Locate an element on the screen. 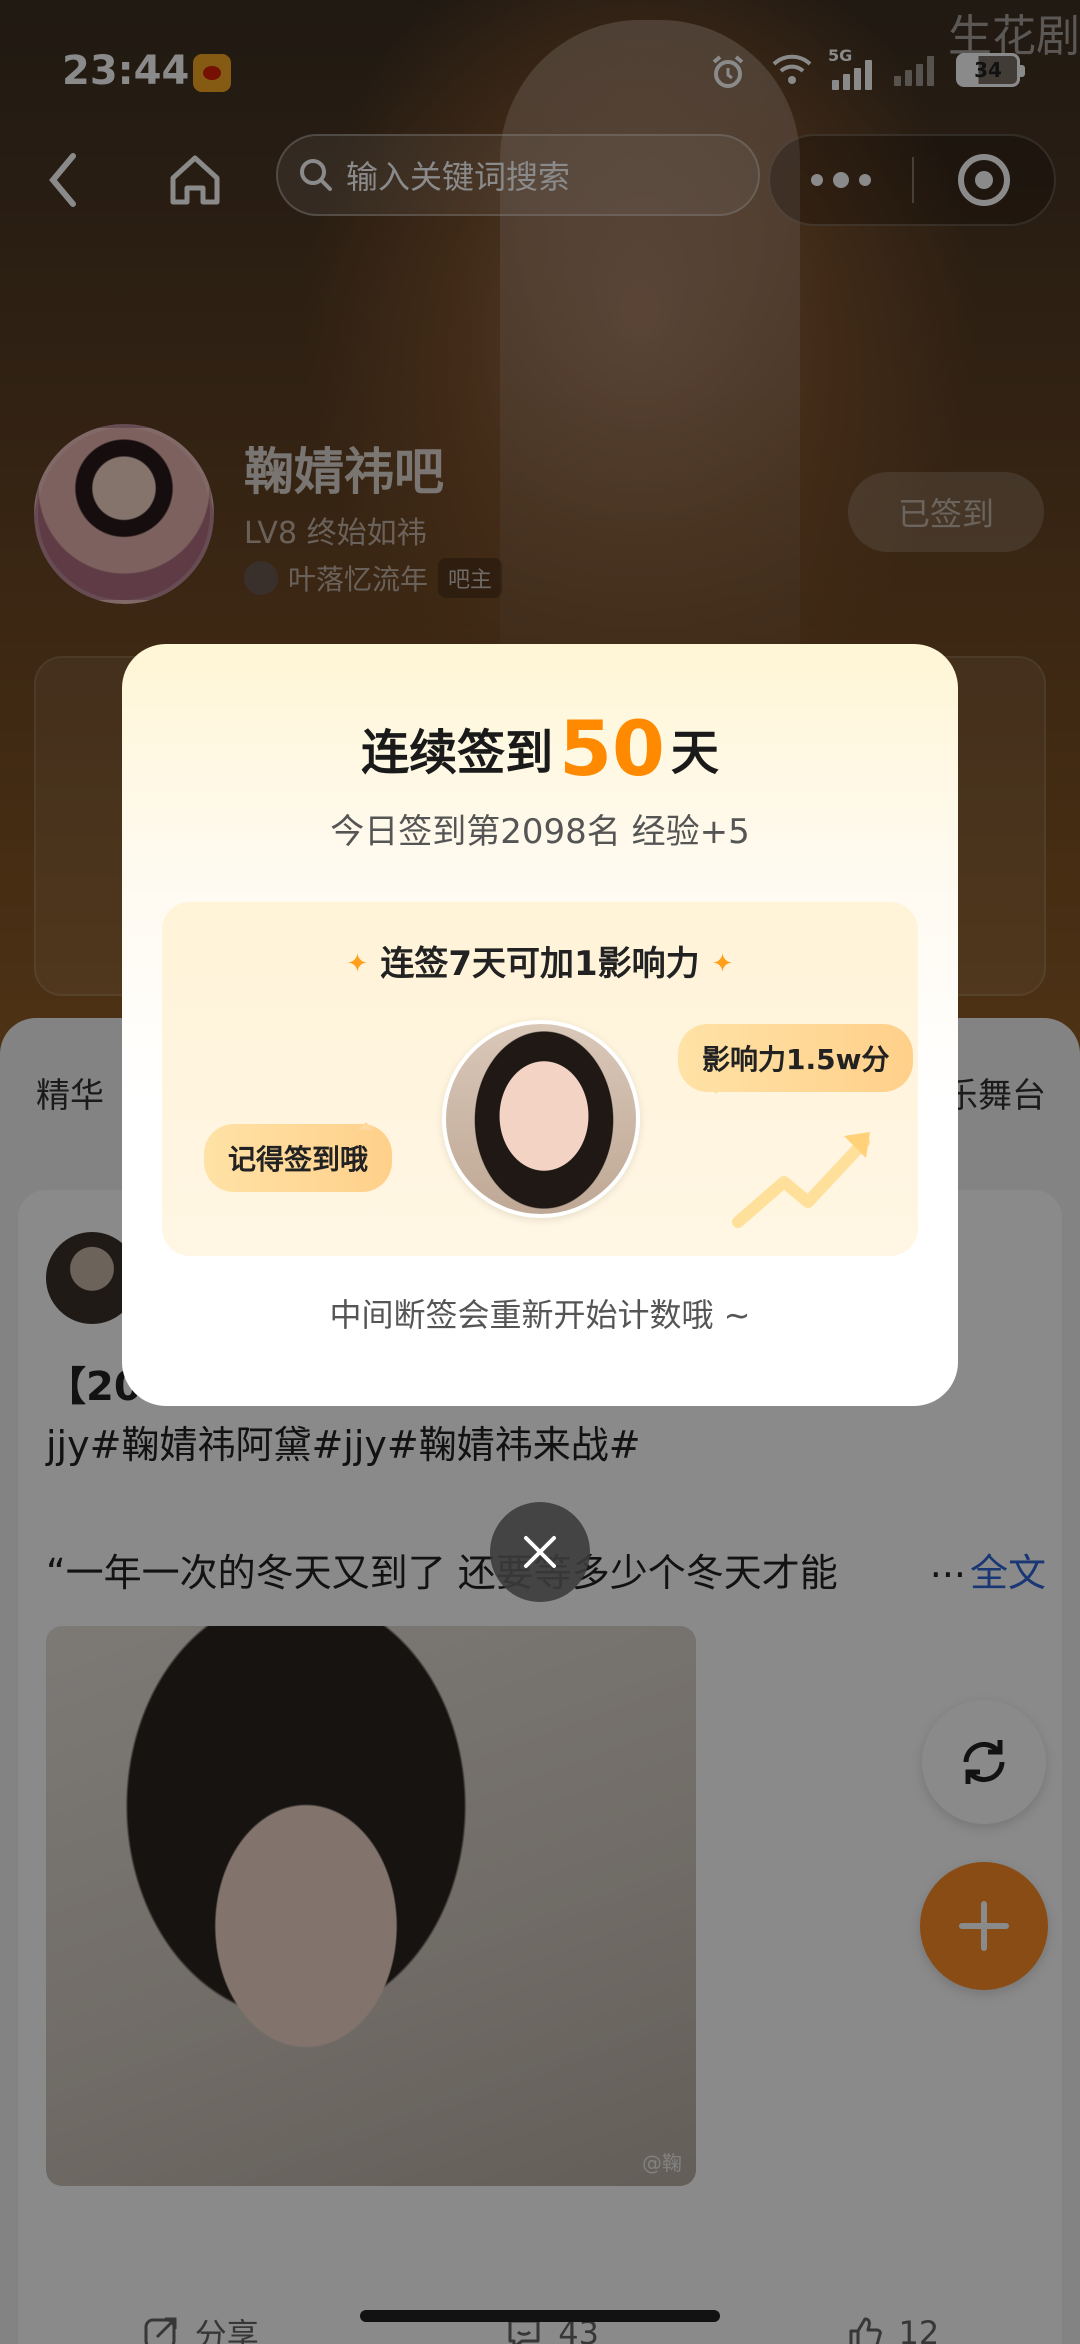 The width and height of the screenshot is (1080, 2344). trend-arrow-icon is located at coordinates (801, 1180).